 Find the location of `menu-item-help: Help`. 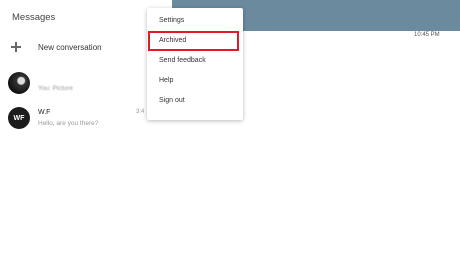

menu-item-help: Help is located at coordinates (195, 81).